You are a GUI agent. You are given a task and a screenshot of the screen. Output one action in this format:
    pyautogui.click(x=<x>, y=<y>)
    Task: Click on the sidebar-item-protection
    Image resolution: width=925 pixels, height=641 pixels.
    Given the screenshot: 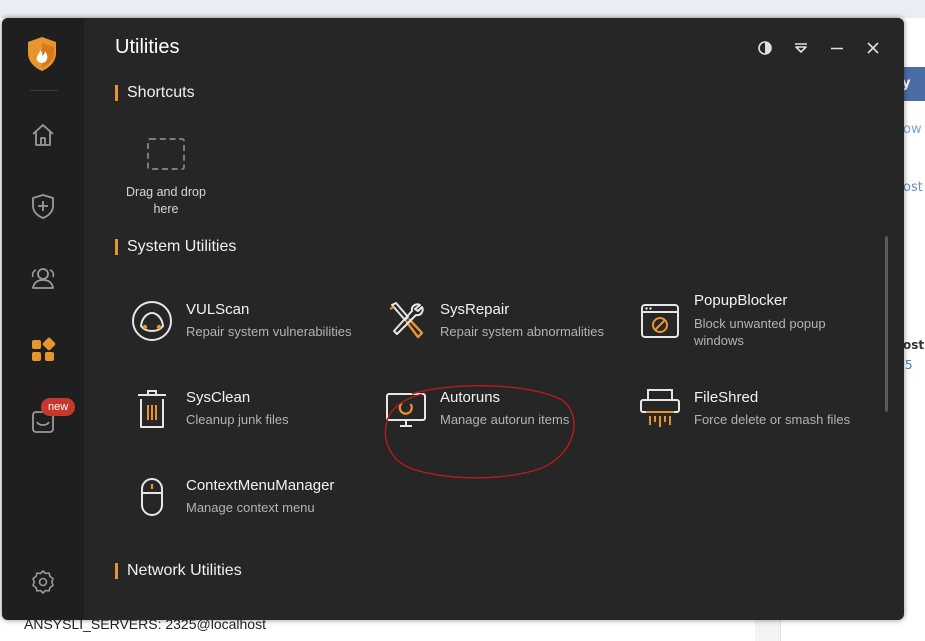 What is the action you would take?
    pyautogui.click(x=43, y=206)
    